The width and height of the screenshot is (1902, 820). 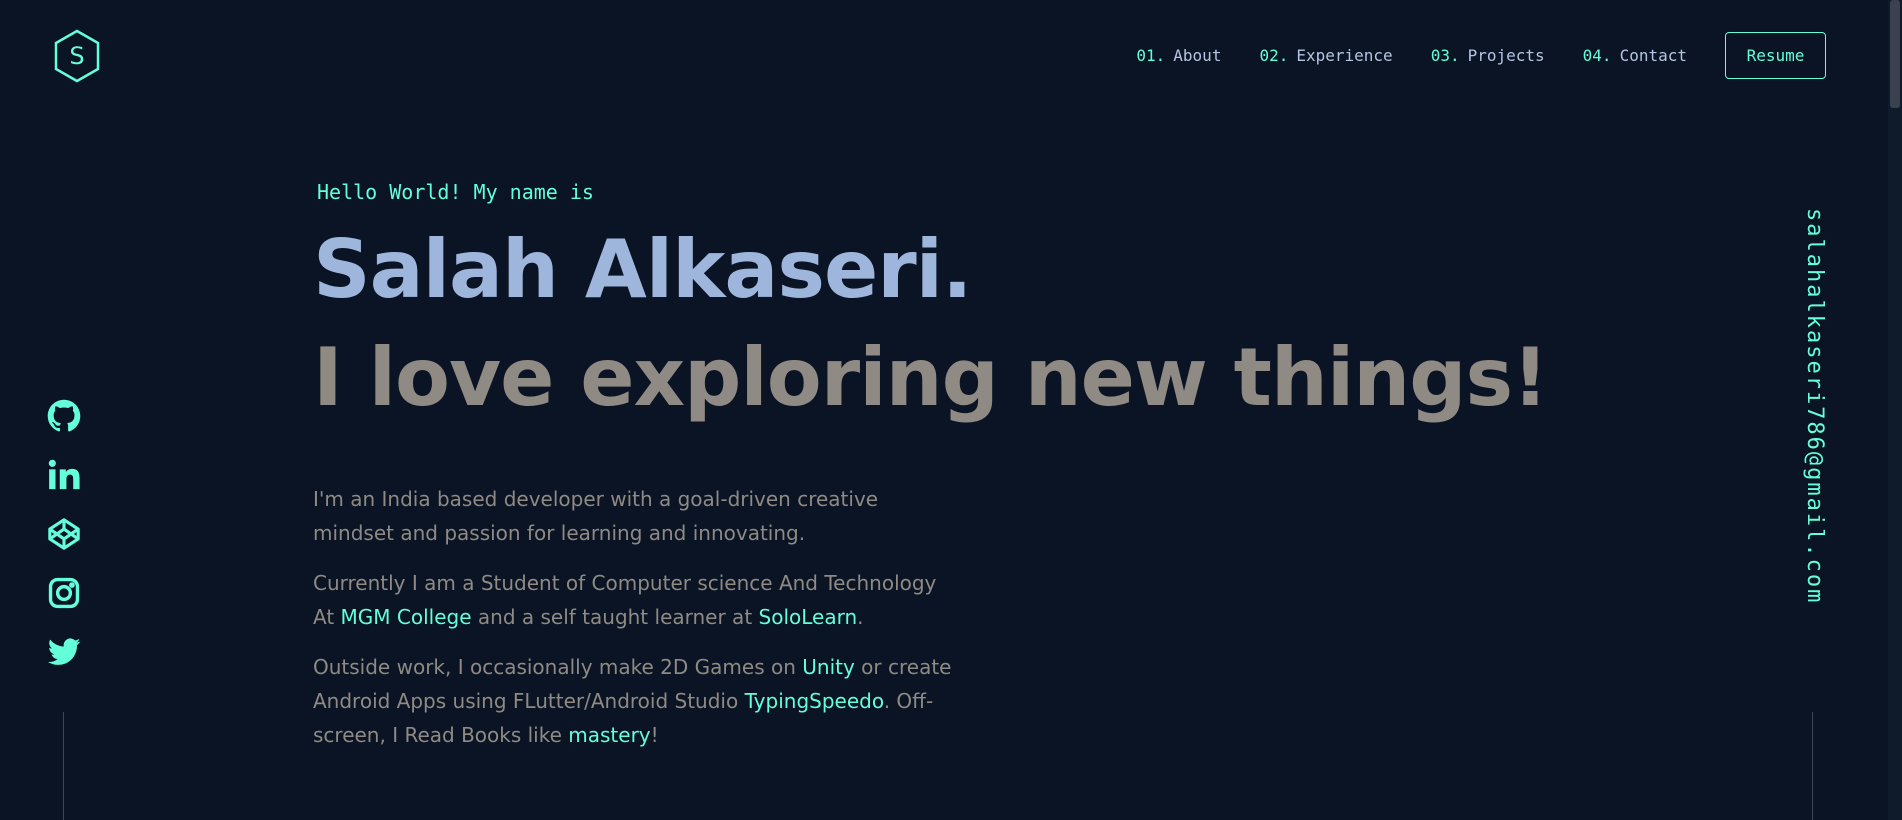 What do you see at coordinates (64, 593) in the screenshot?
I see `instagram-icon` at bounding box center [64, 593].